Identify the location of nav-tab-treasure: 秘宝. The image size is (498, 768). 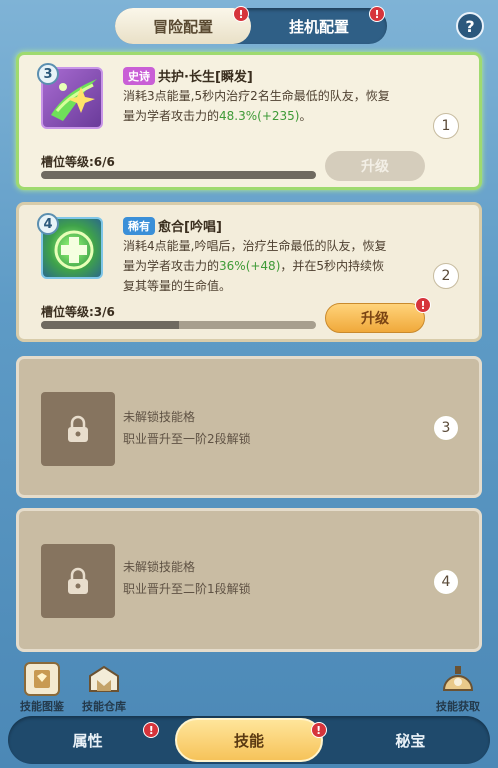
(410, 740).